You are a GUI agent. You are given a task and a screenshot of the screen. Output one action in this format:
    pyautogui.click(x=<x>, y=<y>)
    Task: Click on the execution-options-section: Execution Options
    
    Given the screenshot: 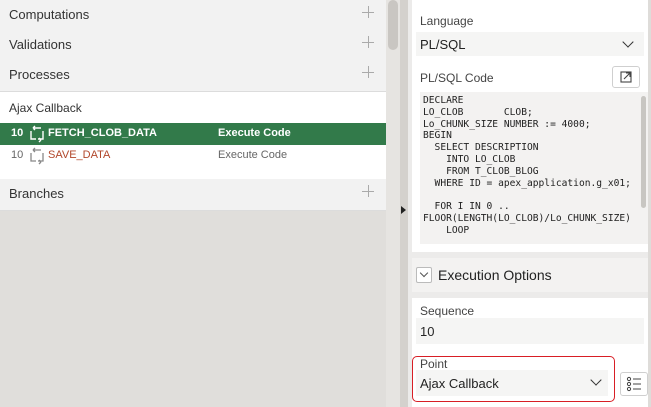 What is the action you would take?
    pyautogui.click(x=530, y=275)
    